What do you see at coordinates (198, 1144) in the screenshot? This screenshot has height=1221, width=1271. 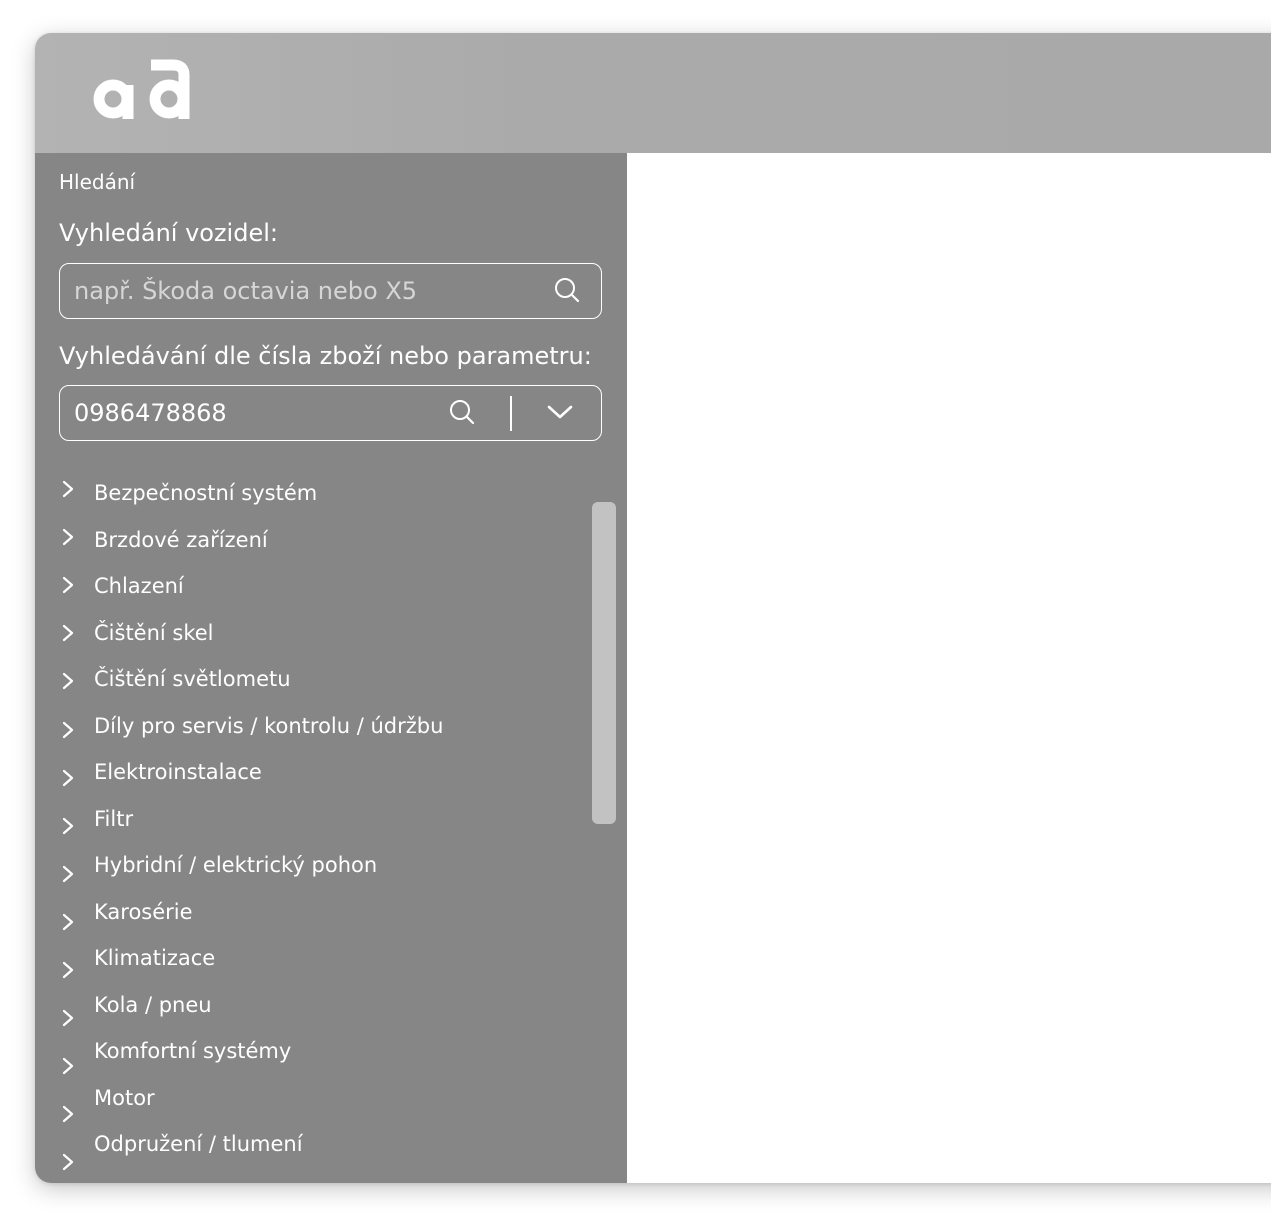 I see `category-label: Odpružení / tlumení` at bounding box center [198, 1144].